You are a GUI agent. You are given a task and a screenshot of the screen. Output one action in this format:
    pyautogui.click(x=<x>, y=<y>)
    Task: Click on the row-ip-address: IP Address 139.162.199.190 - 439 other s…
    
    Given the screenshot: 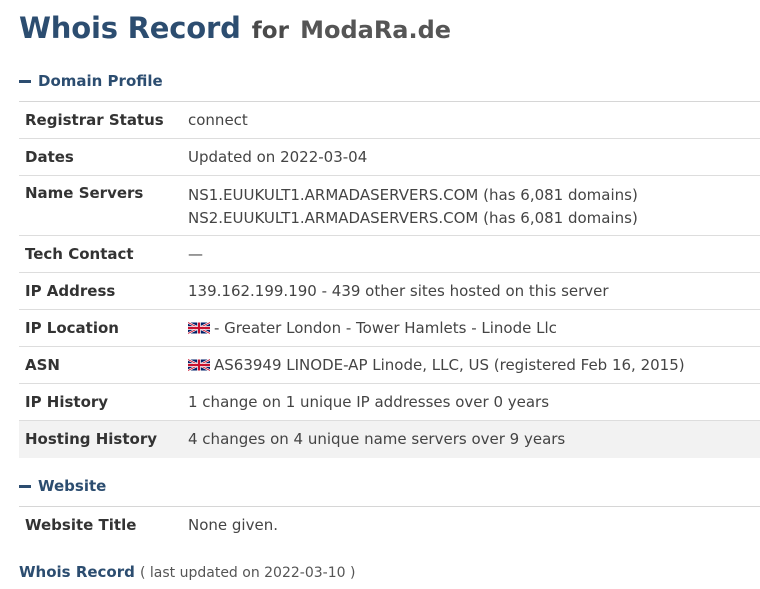 What is the action you would take?
    pyautogui.click(x=389, y=291)
    